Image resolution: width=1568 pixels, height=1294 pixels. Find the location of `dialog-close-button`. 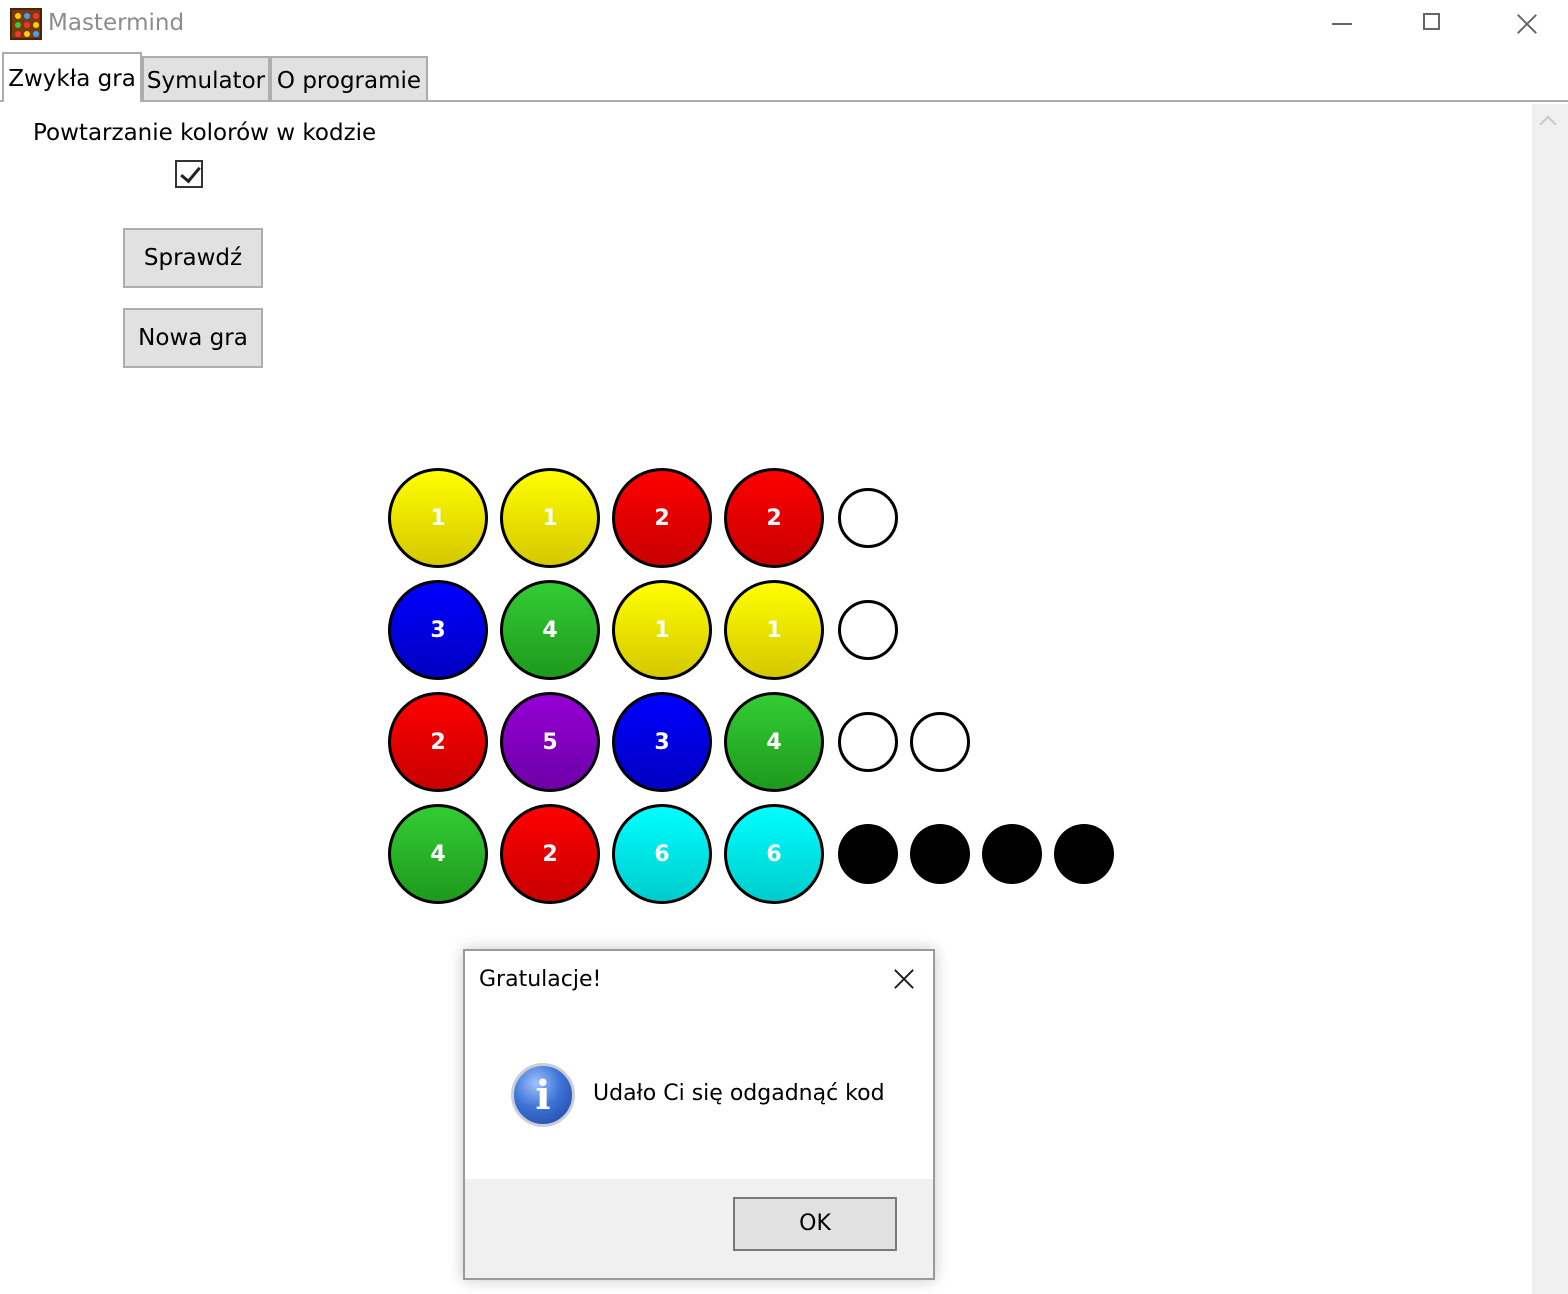

dialog-close-button is located at coordinates (904, 980).